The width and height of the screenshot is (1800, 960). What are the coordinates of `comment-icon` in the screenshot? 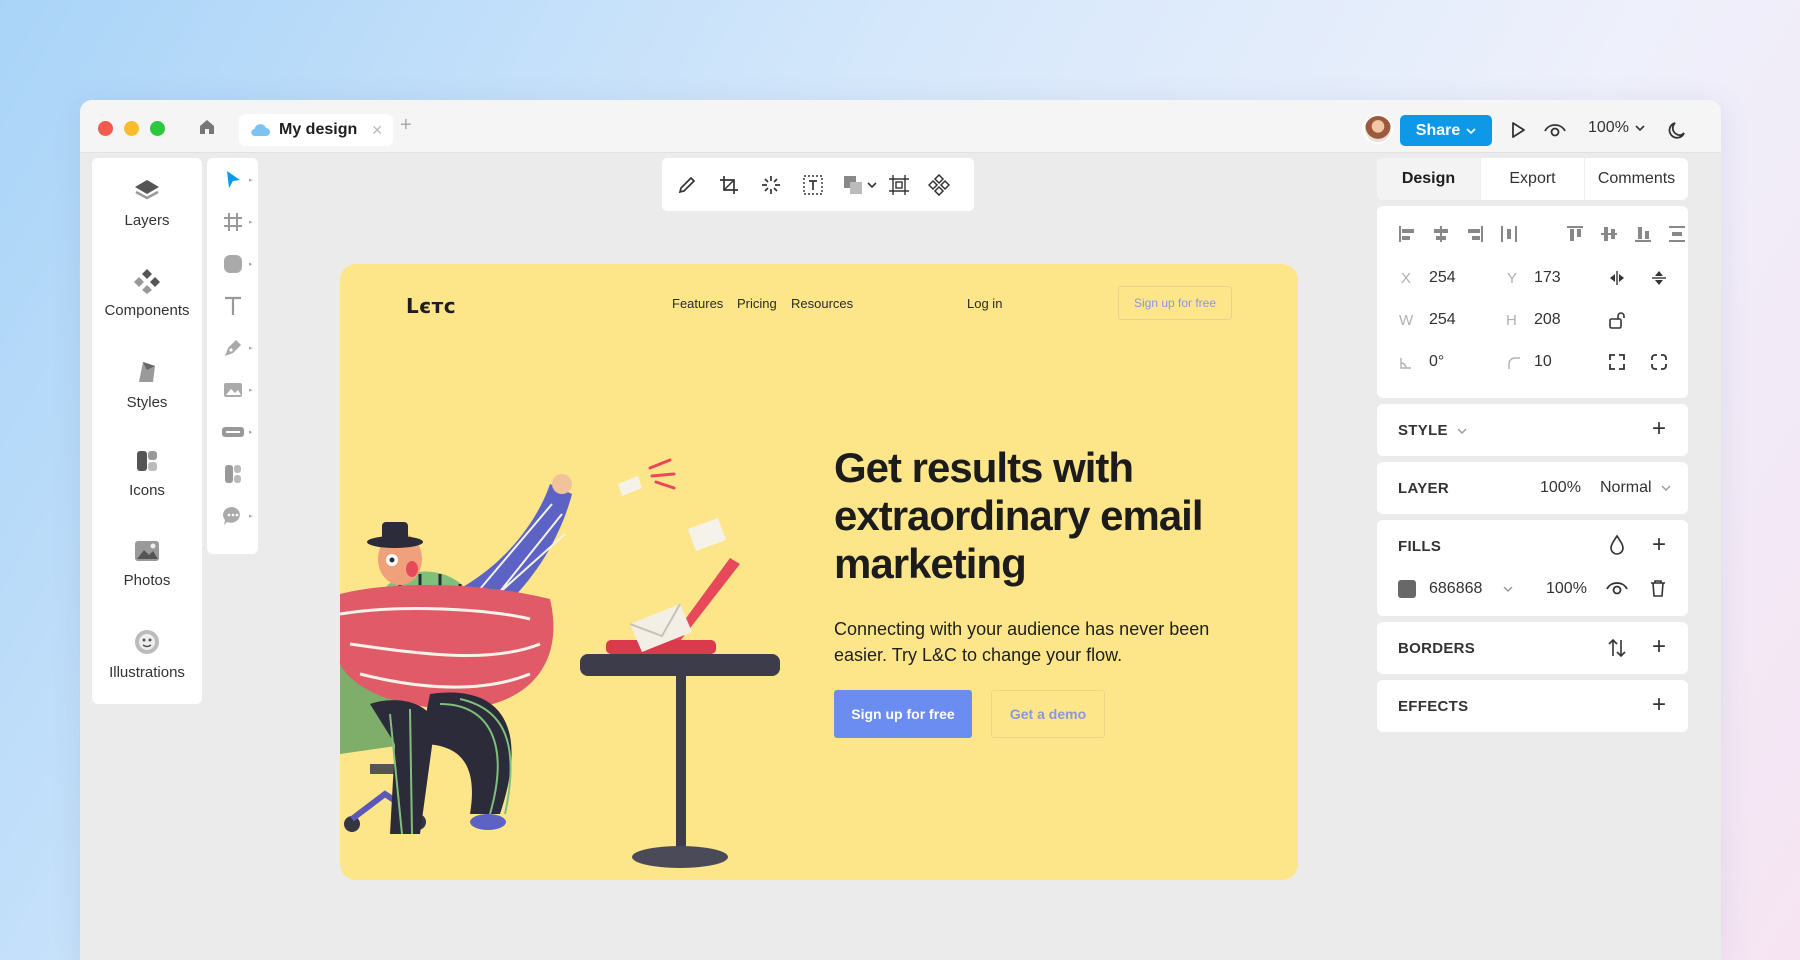 It's located at (233, 516).